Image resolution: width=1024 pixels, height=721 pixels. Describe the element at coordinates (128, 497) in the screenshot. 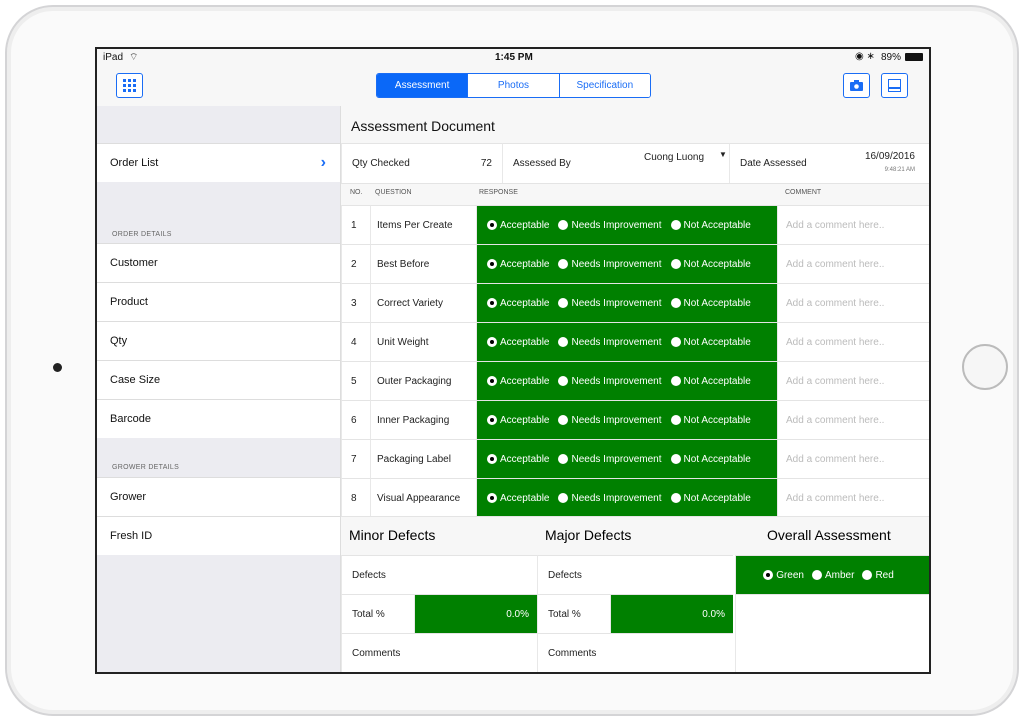

I see `grower-item-label: Grower` at that location.